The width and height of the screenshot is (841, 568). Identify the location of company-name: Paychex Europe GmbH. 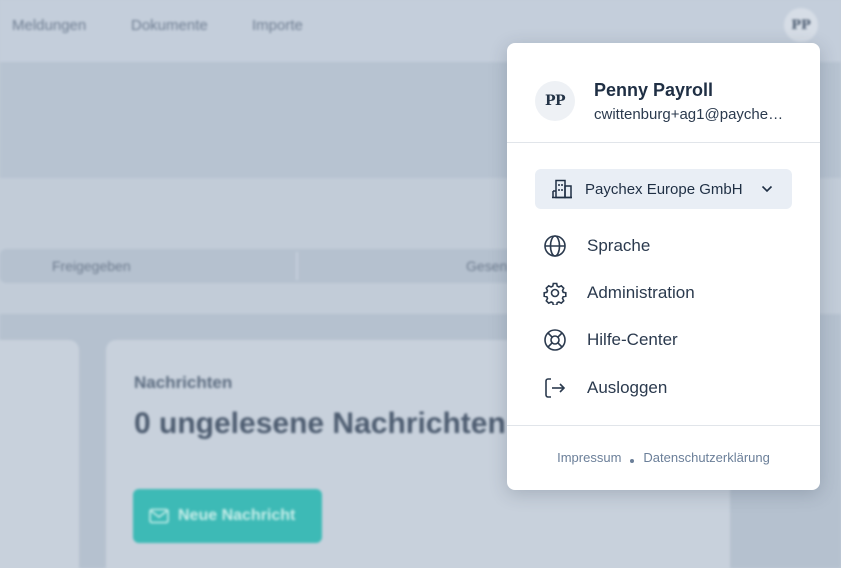
(664, 189).